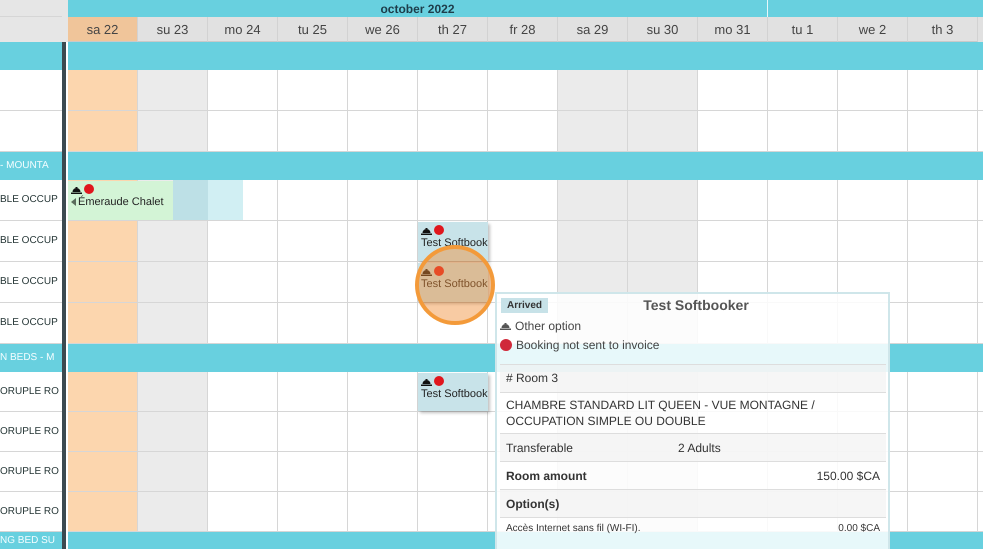  What do you see at coordinates (73, 202) in the screenshot?
I see `caret-icon` at bounding box center [73, 202].